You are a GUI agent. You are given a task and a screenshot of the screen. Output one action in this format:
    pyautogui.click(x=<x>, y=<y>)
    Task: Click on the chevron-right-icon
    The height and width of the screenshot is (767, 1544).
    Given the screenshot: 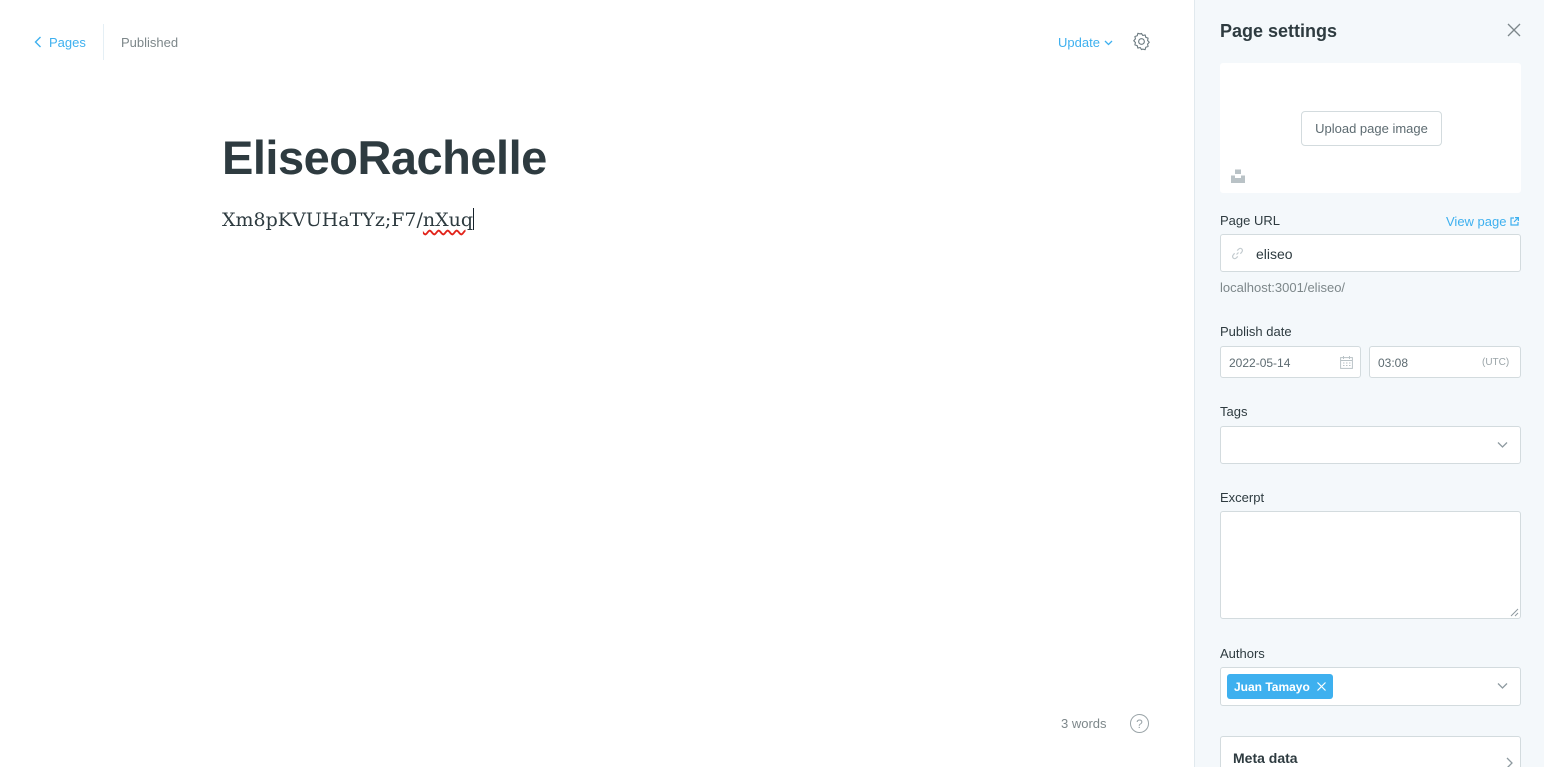 What is the action you would take?
    pyautogui.click(x=1509, y=762)
    